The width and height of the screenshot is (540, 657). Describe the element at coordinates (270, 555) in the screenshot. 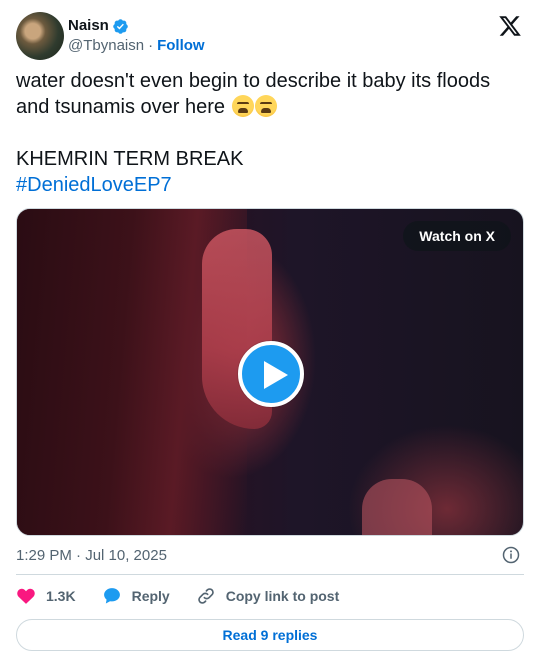

I see `tweet-meta: 1:29 PM · Jul 10, 2025` at that location.